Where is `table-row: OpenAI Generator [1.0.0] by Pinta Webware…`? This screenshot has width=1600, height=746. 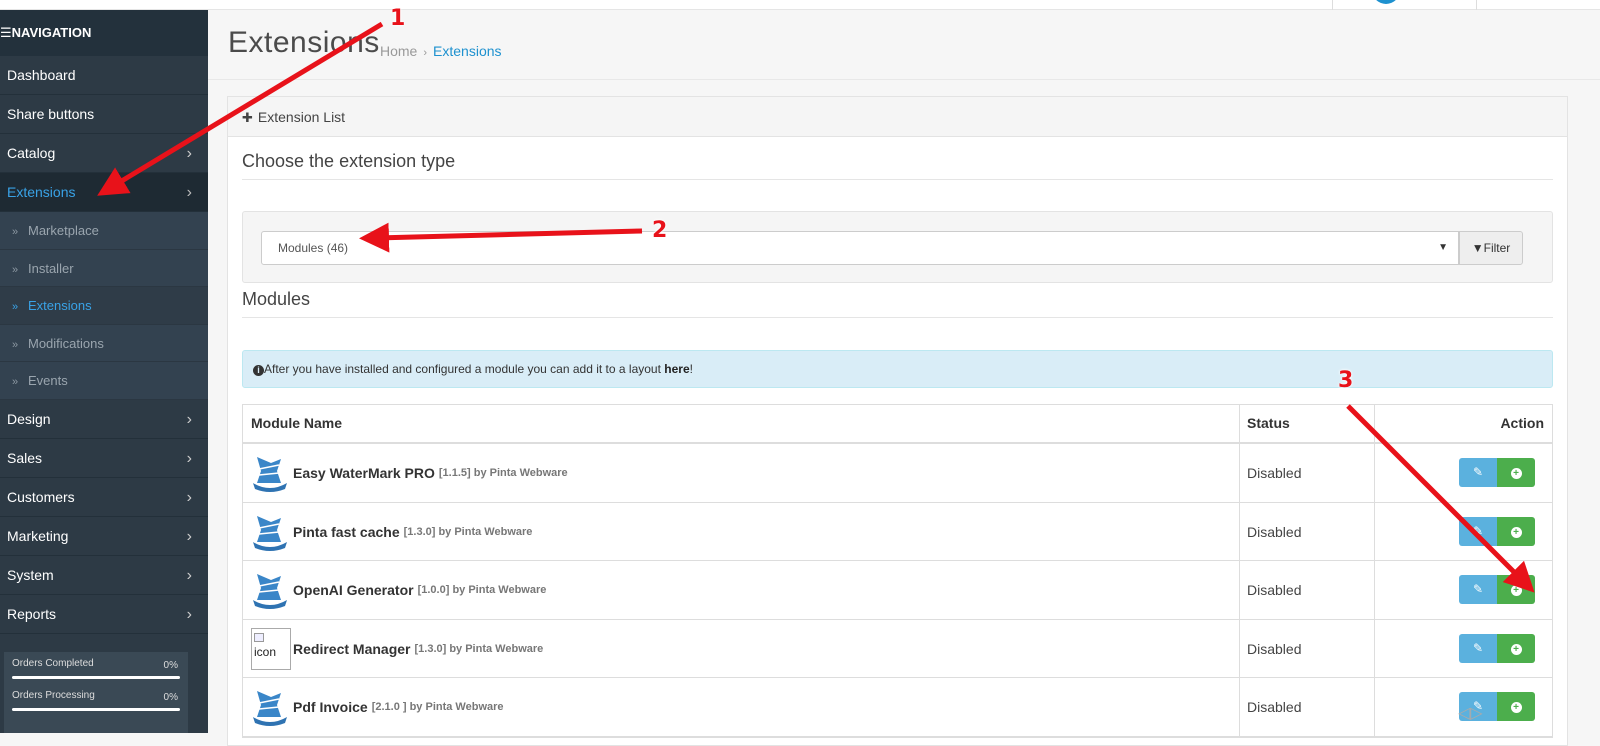 table-row: OpenAI Generator [1.0.0] by Pinta Webware… is located at coordinates (897, 590).